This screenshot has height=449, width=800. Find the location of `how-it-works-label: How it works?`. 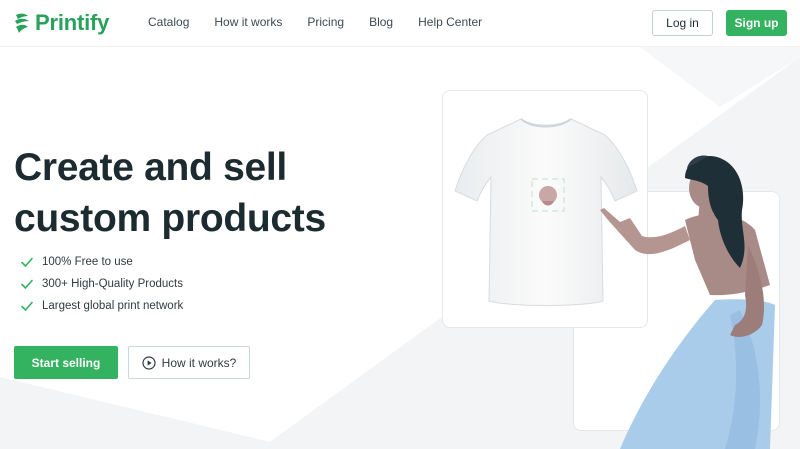

how-it-works-label: How it works? is located at coordinates (199, 362).